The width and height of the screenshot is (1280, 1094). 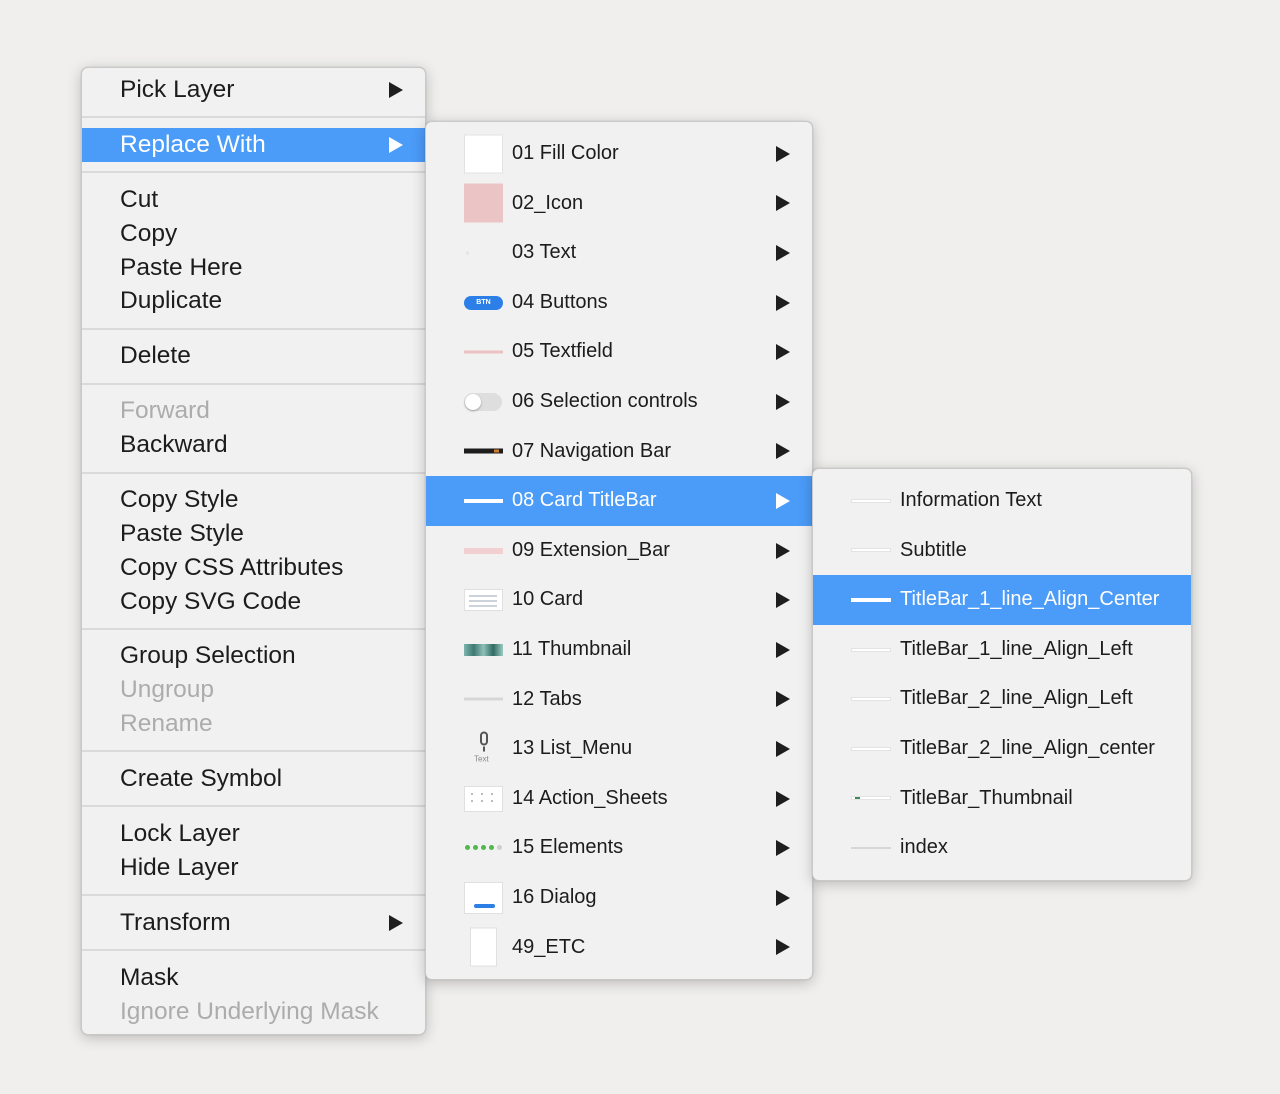 What do you see at coordinates (149, 233) in the screenshot?
I see `menu-item-label: Copy` at bounding box center [149, 233].